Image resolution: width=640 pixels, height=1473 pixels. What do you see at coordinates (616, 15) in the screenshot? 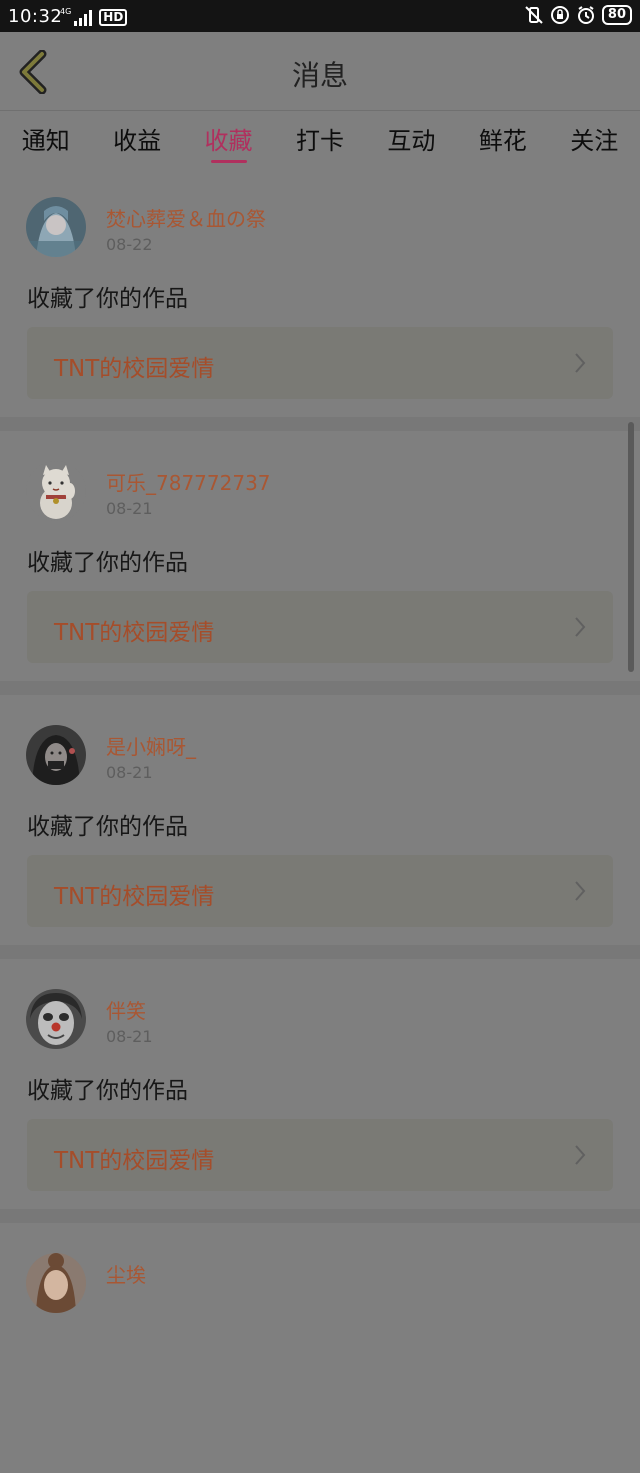
I see `battery-indicator: 80` at bounding box center [616, 15].